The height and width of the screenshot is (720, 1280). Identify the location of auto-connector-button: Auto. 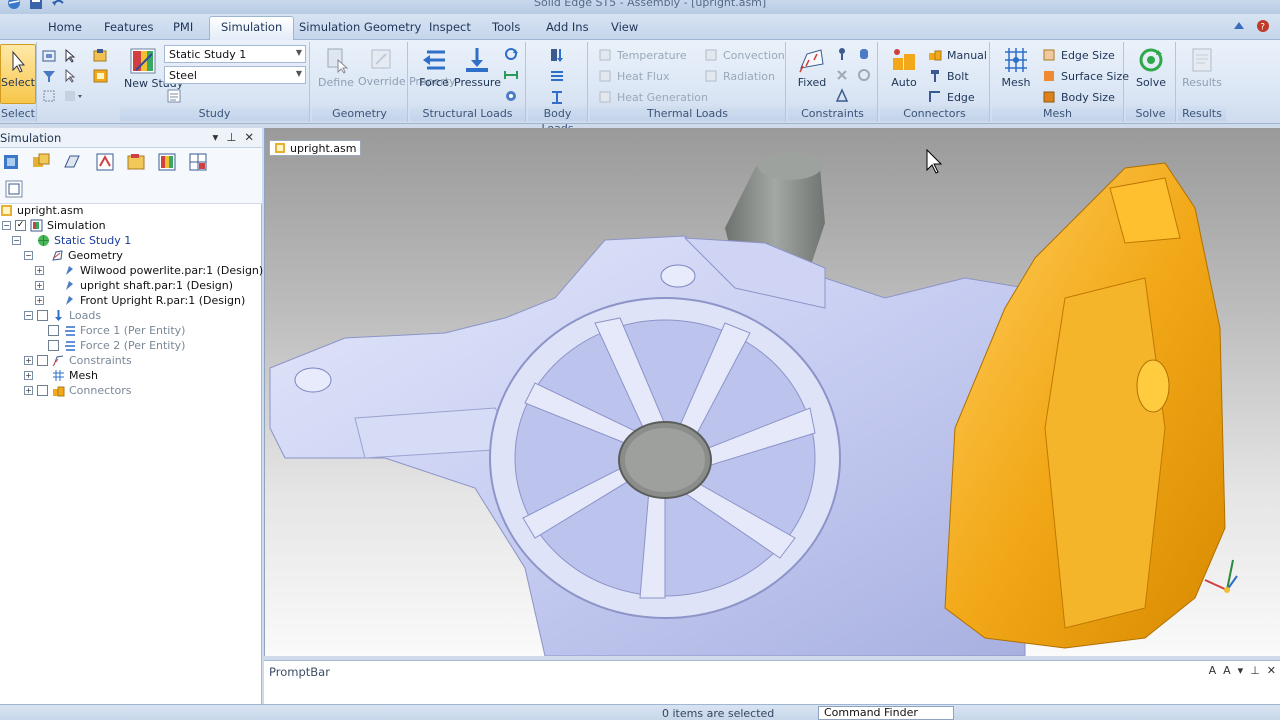
(904, 67).